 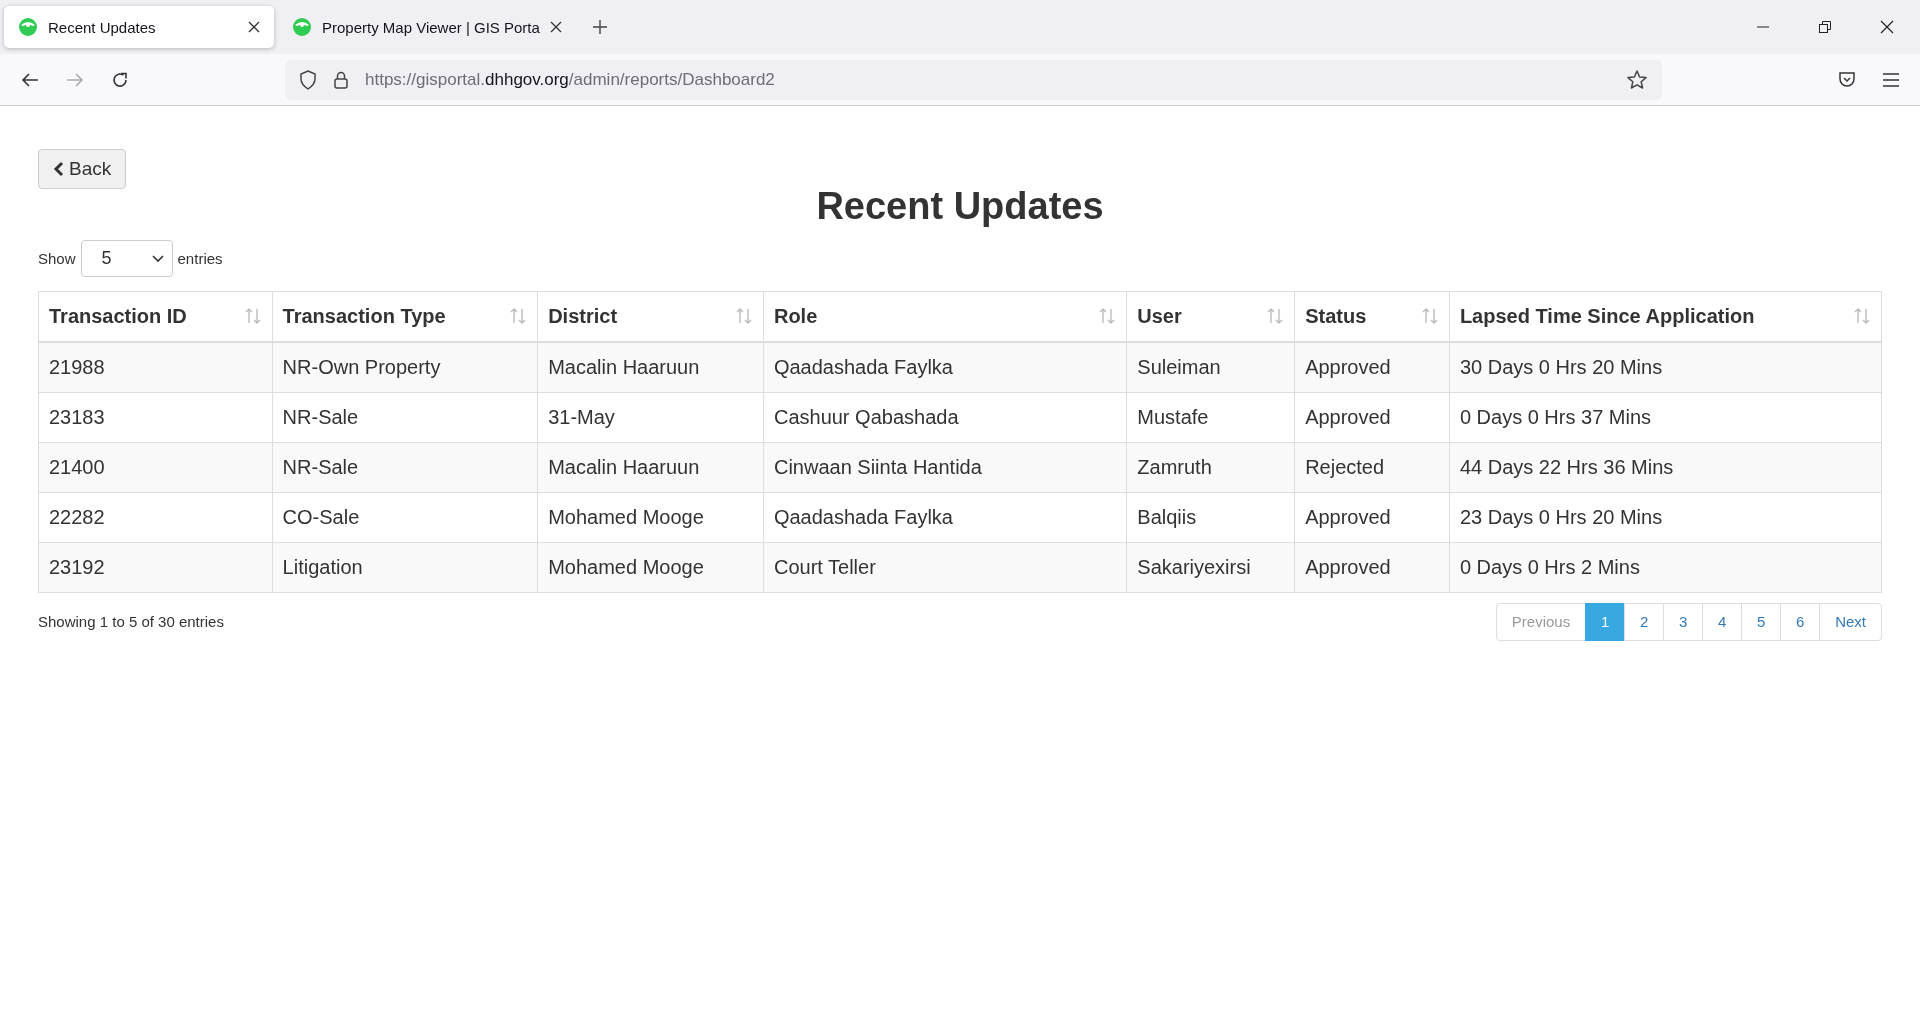 I want to click on table-cell: Mustafe, so click(x=1210, y=417).